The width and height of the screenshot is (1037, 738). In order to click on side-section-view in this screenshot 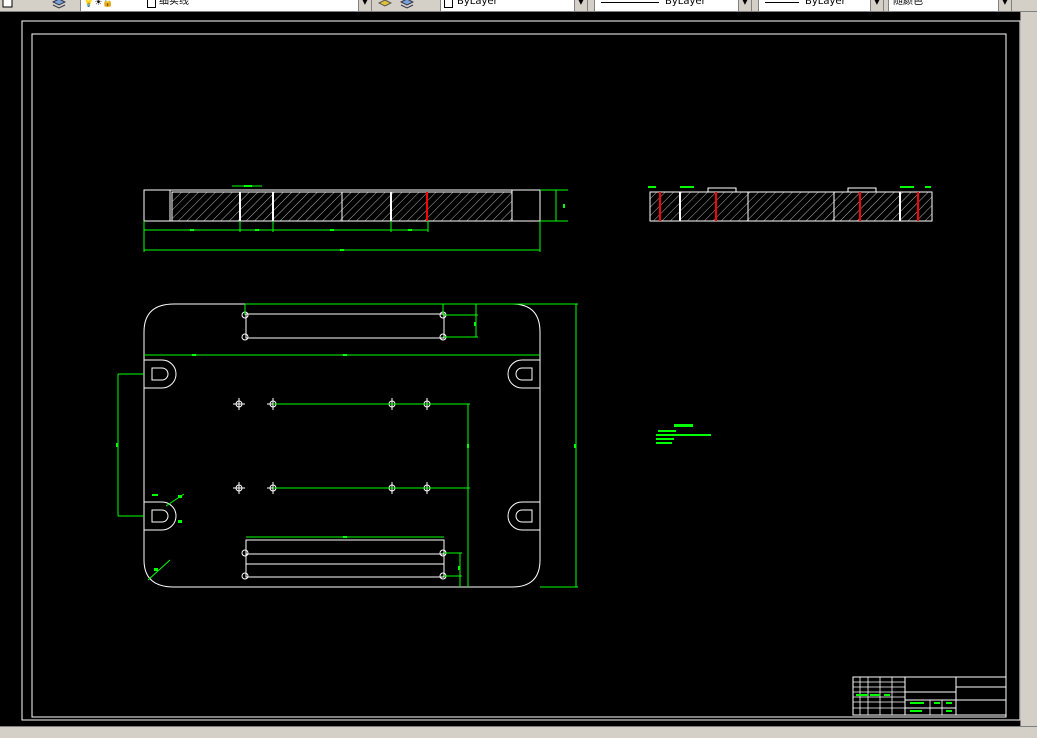, I will do `click(790, 204)`.